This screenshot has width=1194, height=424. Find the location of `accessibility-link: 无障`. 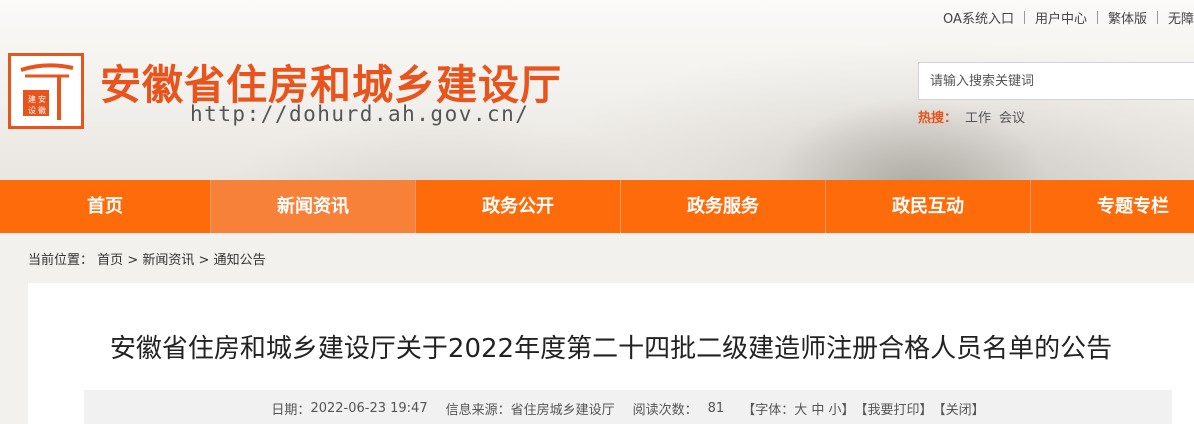

accessibility-link: 无障 is located at coordinates (1181, 17).